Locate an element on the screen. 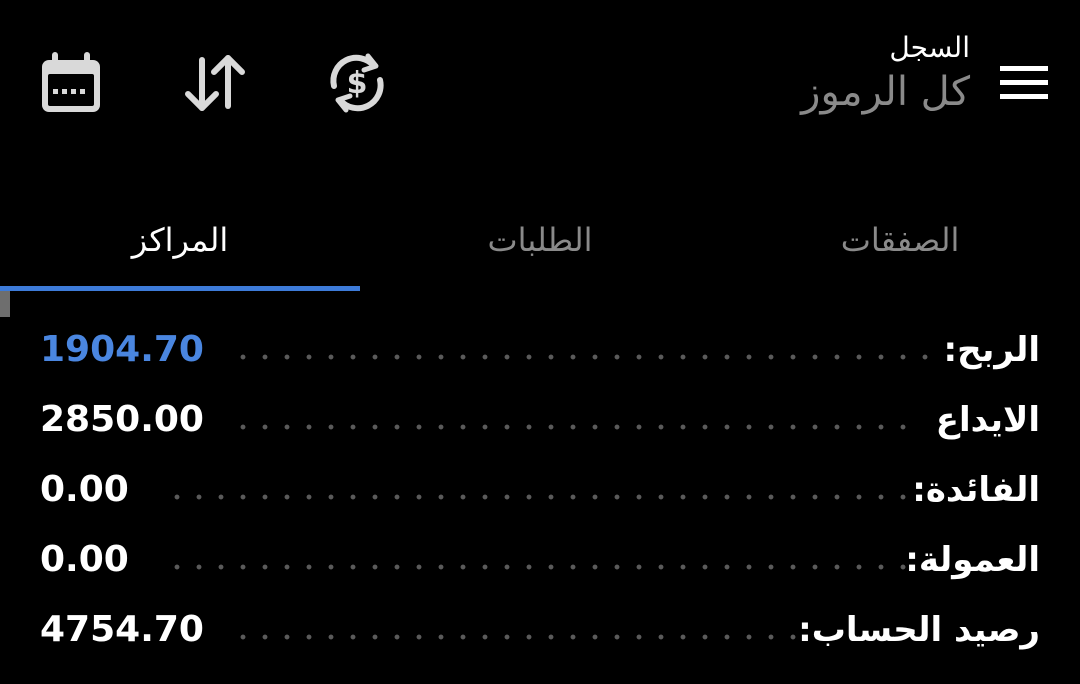 Image resolution: width=1080 pixels, height=684 pixels. tab-deals: الصفقات is located at coordinates (900, 240).